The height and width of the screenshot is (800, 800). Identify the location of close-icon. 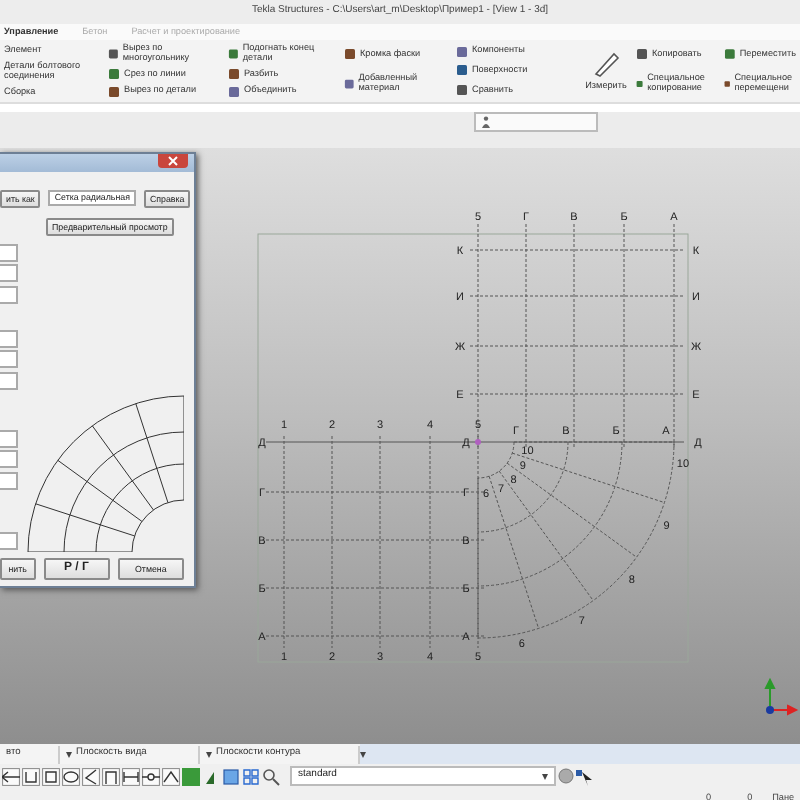
(173, 161).